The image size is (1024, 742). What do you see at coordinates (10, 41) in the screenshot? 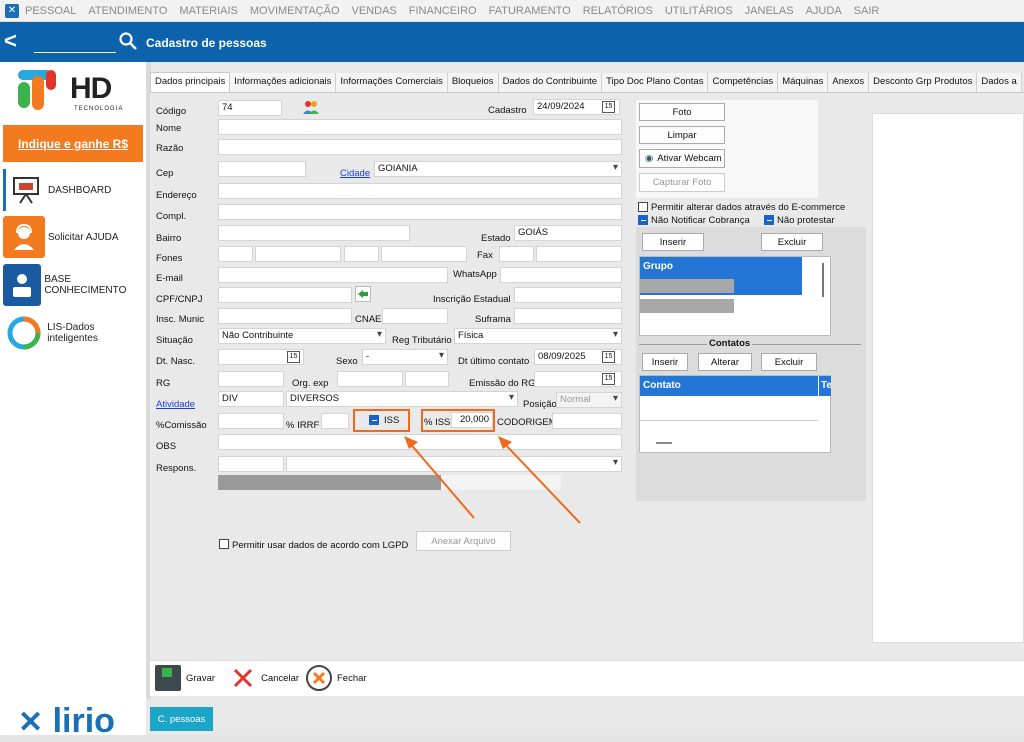
I see `back-arrow-icon: <` at bounding box center [10, 41].